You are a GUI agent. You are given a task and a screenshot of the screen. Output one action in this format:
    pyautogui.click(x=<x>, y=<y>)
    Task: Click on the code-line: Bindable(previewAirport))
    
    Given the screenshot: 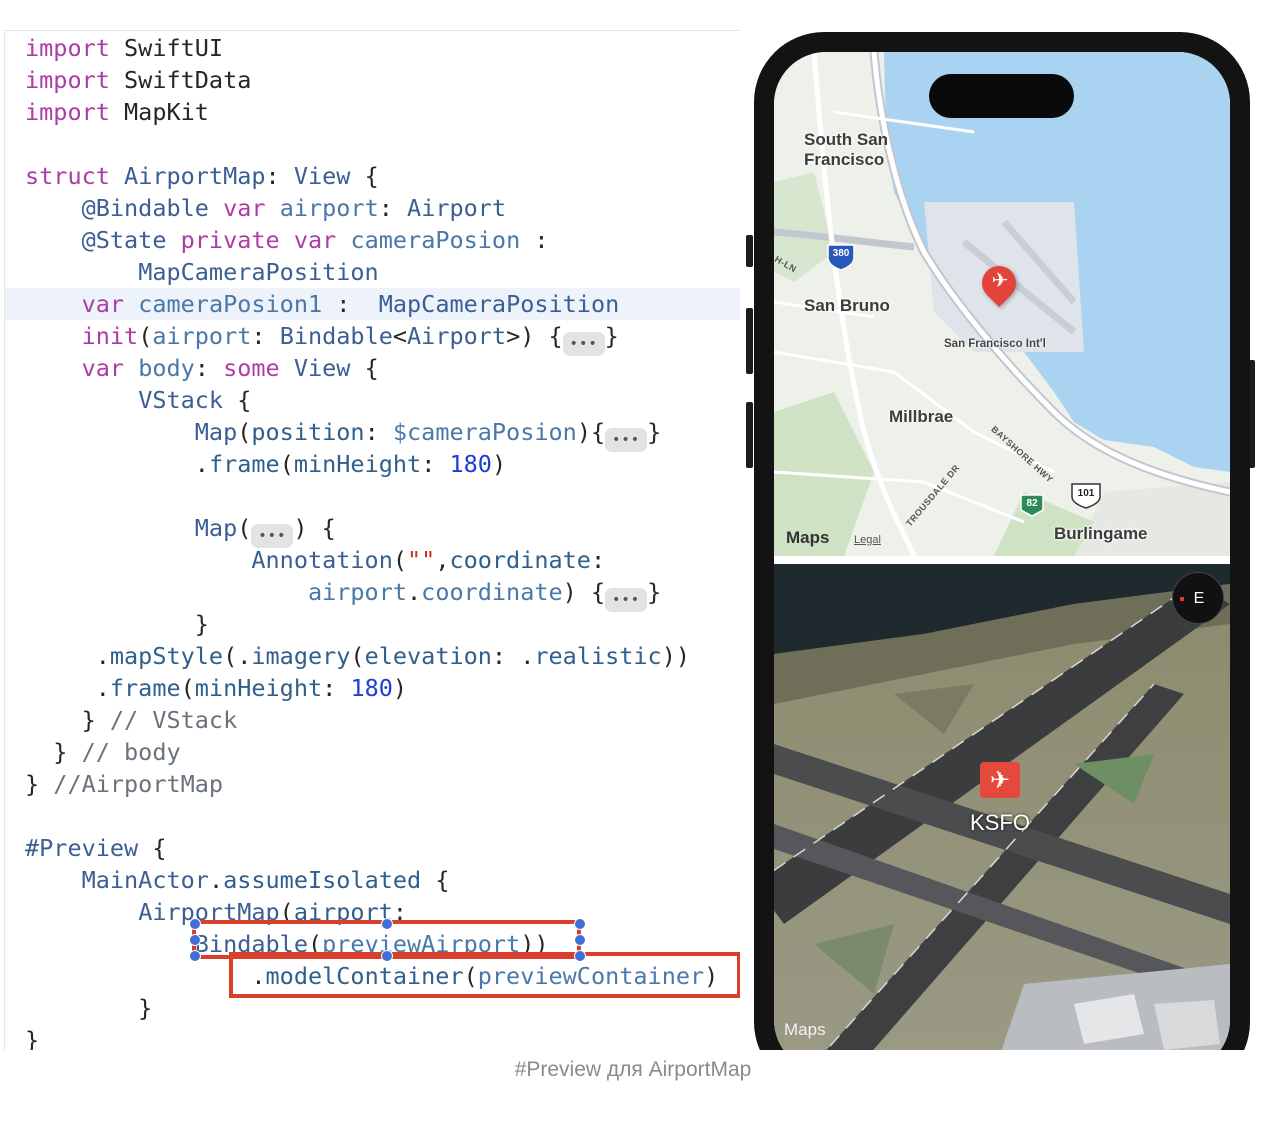 What is the action you would take?
    pyautogui.click(x=374, y=944)
    